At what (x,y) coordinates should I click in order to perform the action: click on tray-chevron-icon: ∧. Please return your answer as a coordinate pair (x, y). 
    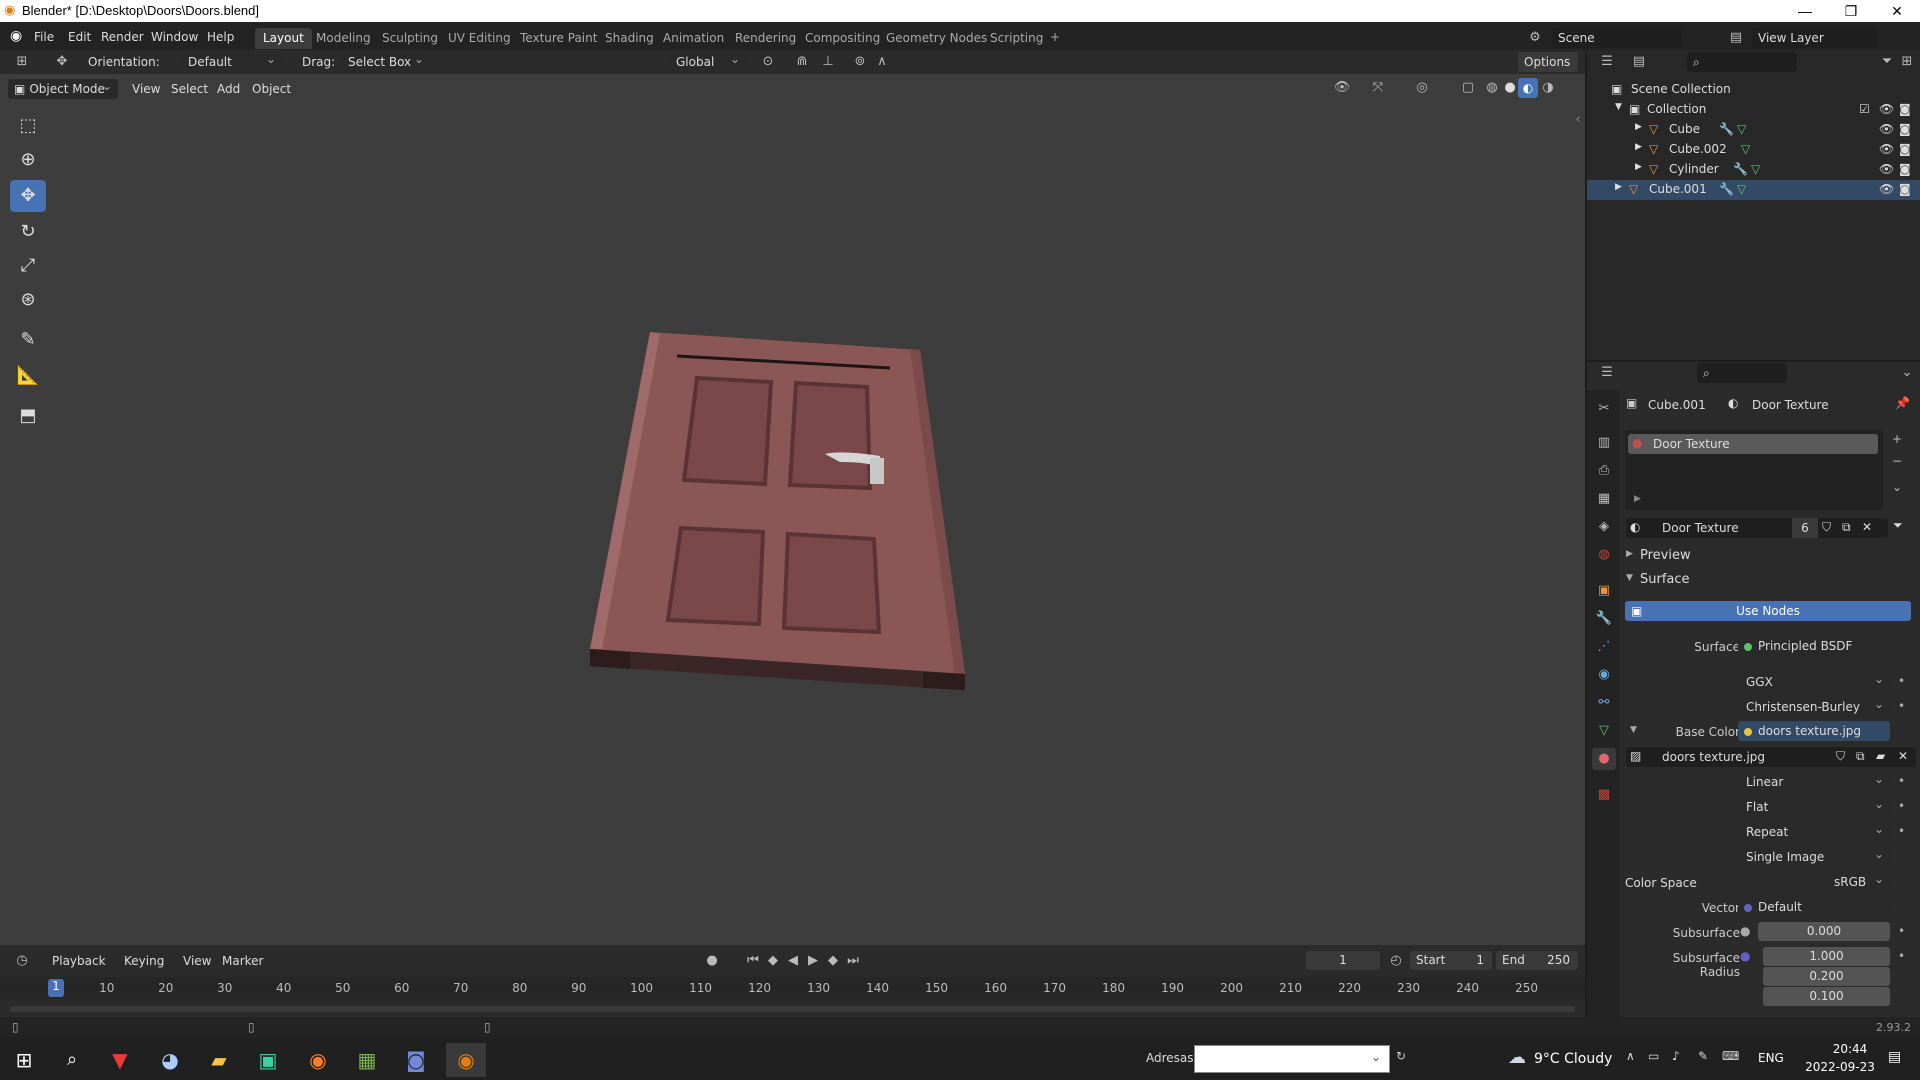
    Looking at the image, I should click on (1630, 1056).